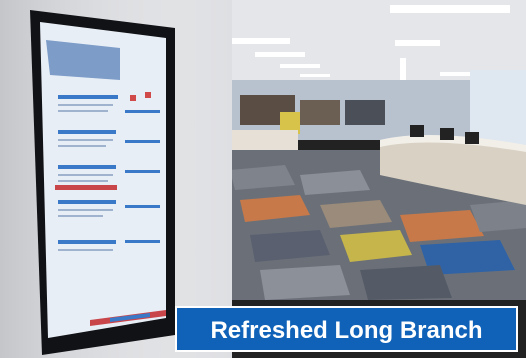 This screenshot has width=526, height=358. What do you see at coordinates (417, 131) in the screenshot?
I see `desk-monitor` at bounding box center [417, 131].